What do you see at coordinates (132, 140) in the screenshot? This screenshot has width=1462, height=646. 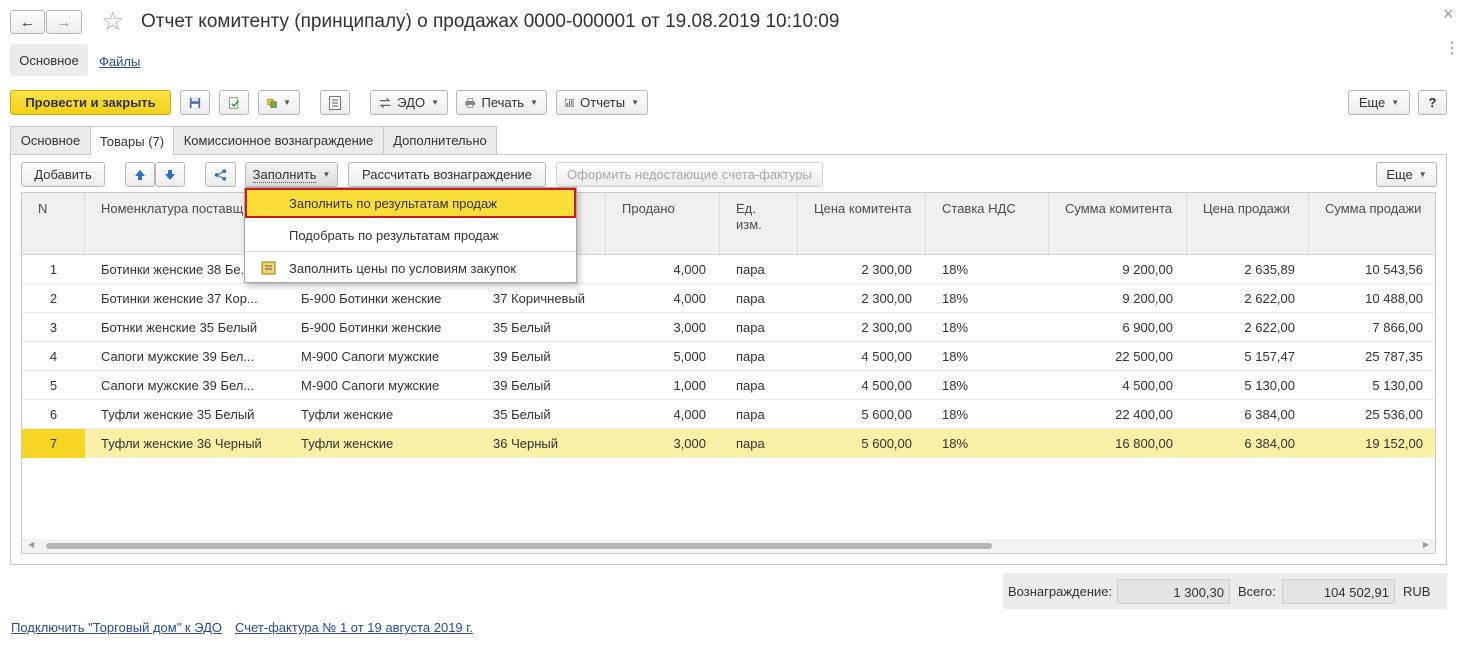 I see `tab-goods: Товары (7)` at bounding box center [132, 140].